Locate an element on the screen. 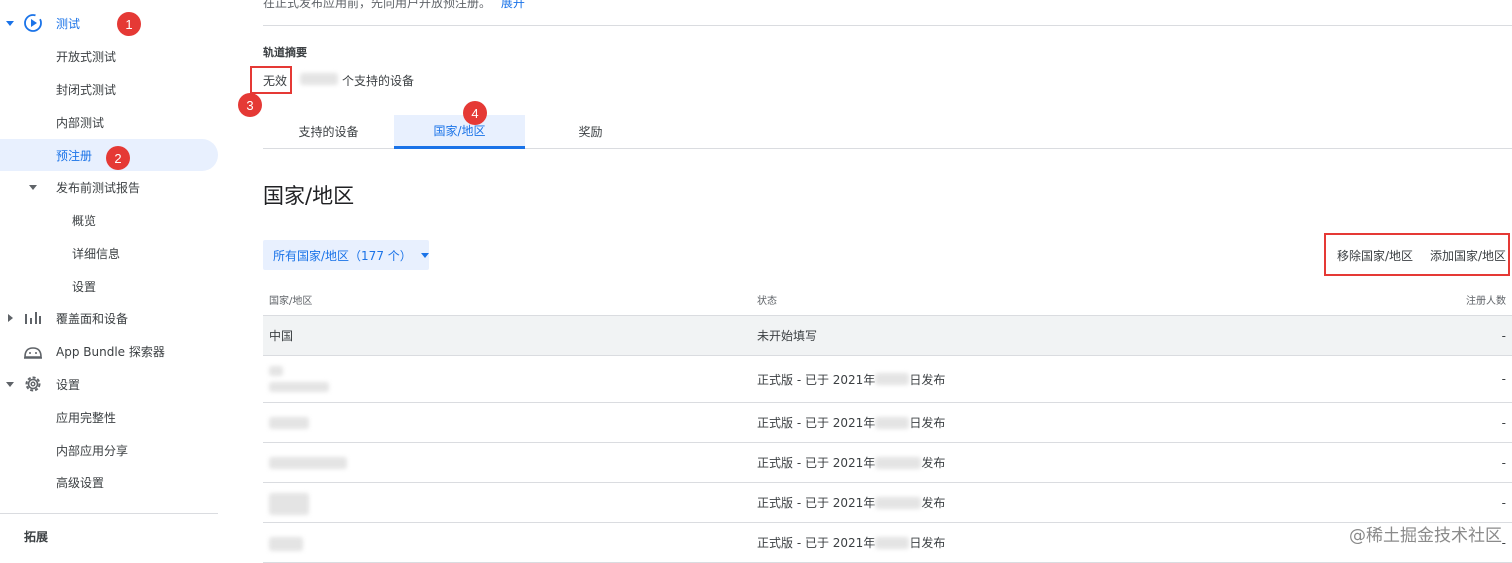 The width and height of the screenshot is (1512, 563). sidebar-item-label: 封闭式测试 is located at coordinates (86, 89).